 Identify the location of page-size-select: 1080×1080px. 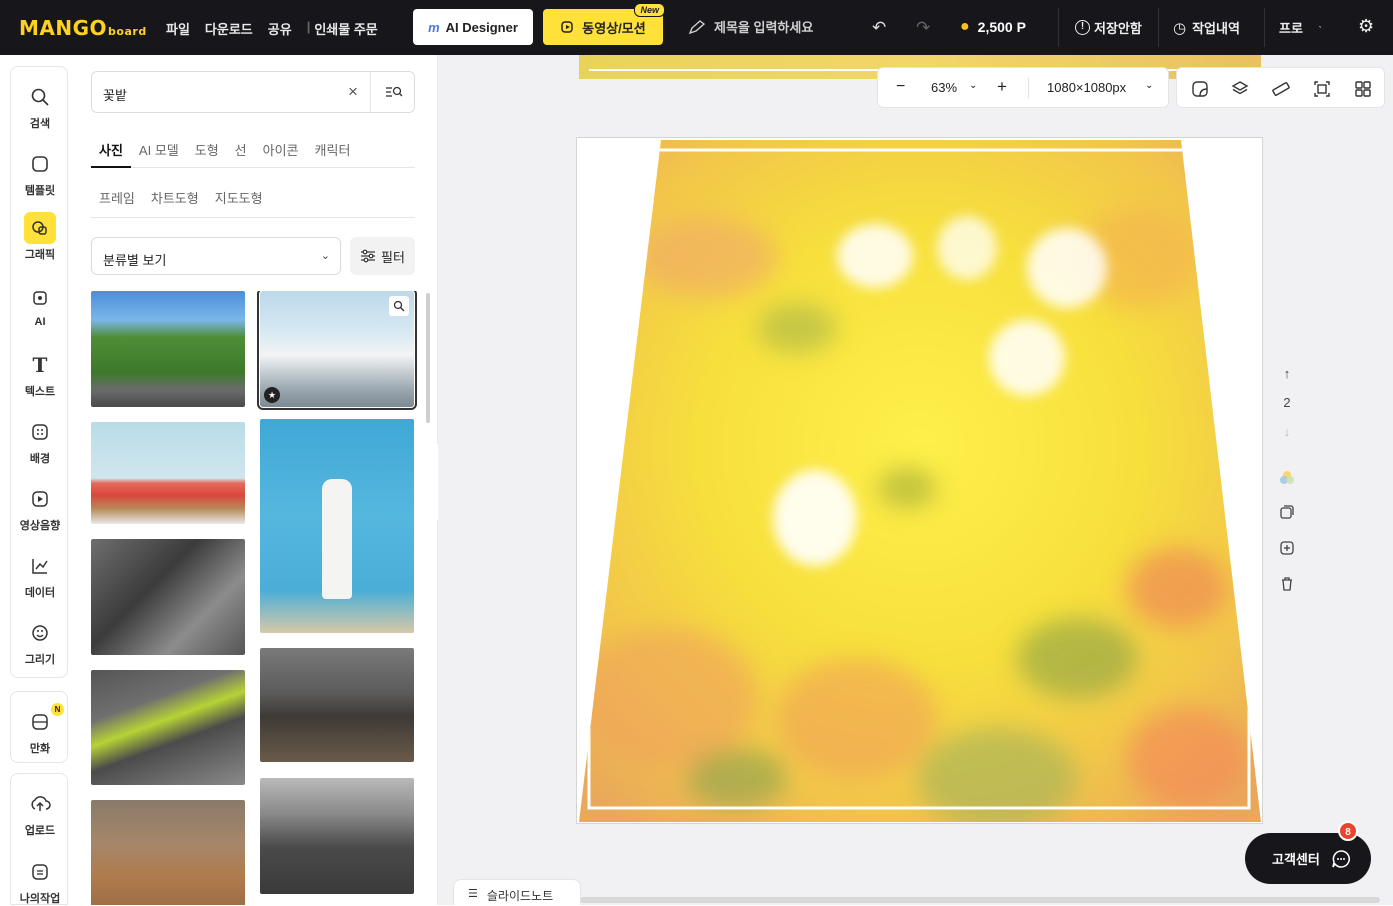
(1086, 87).